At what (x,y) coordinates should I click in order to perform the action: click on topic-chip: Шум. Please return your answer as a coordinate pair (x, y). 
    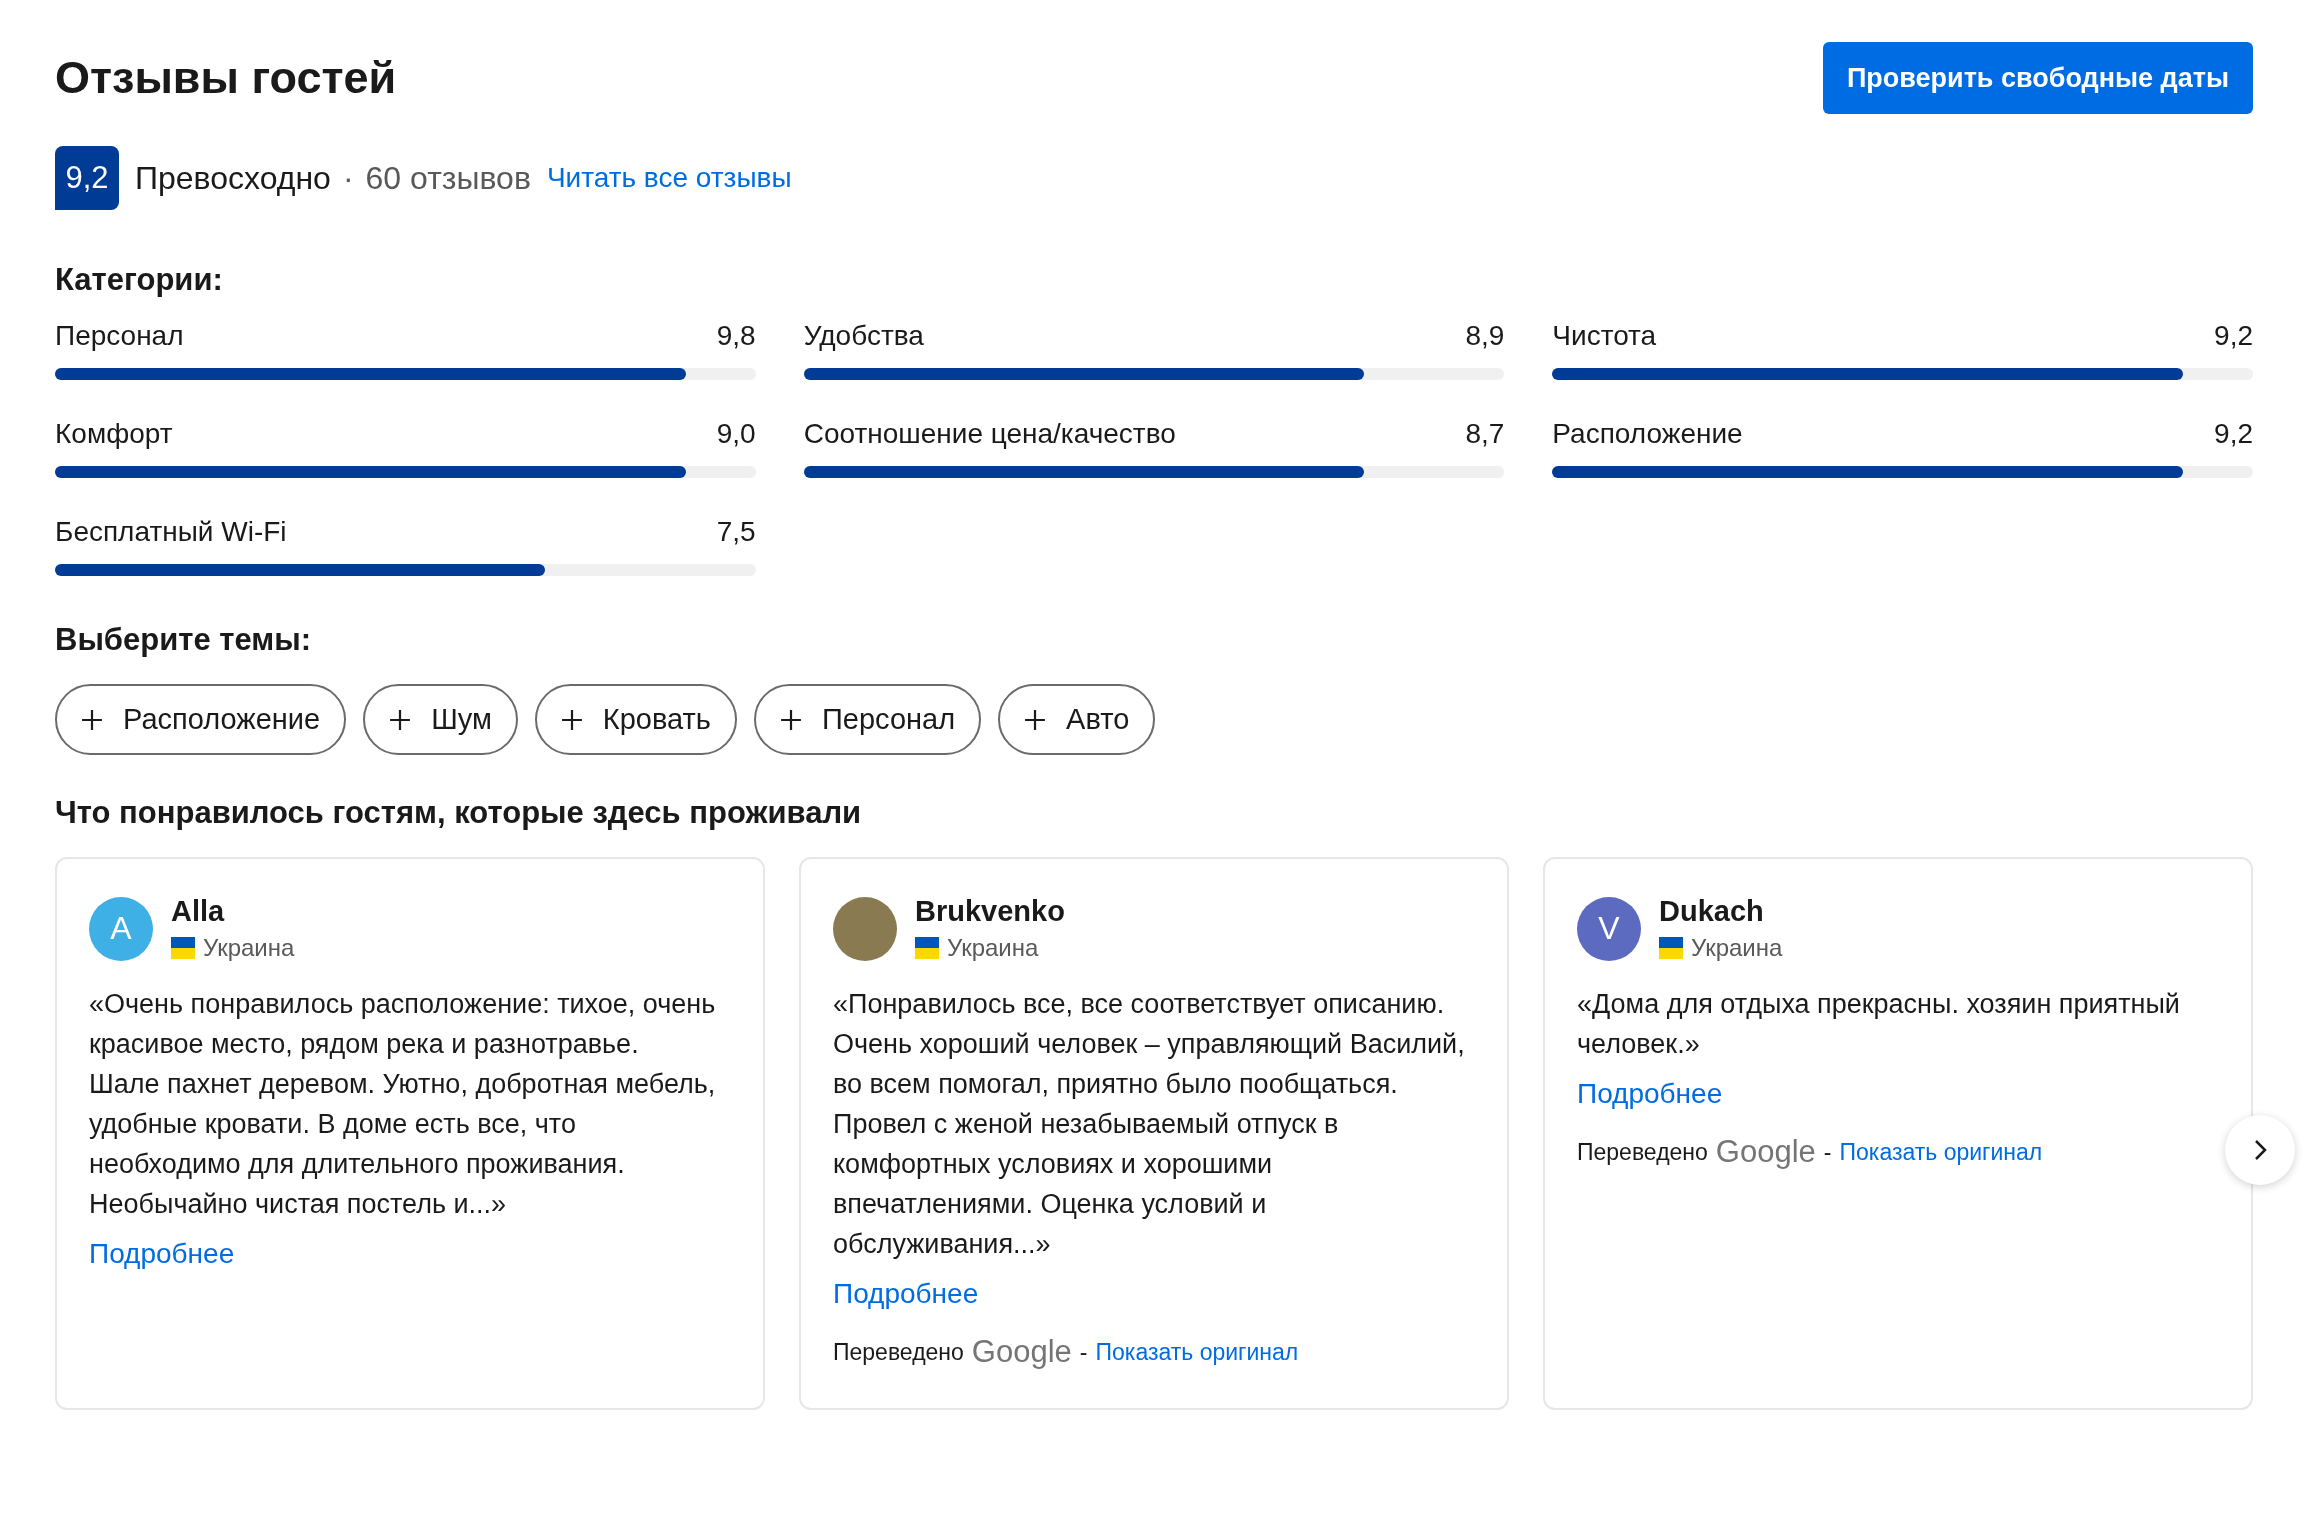
    Looking at the image, I should click on (440, 719).